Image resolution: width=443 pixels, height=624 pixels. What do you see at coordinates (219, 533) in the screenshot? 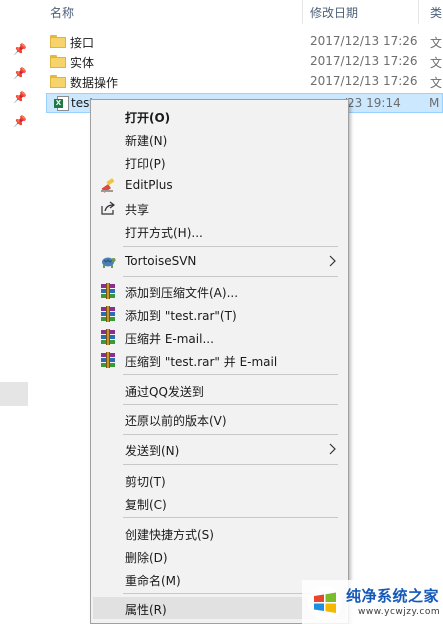
I see `menu-item-create-shortcut: 创建快捷方式(S)` at bounding box center [219, 533].